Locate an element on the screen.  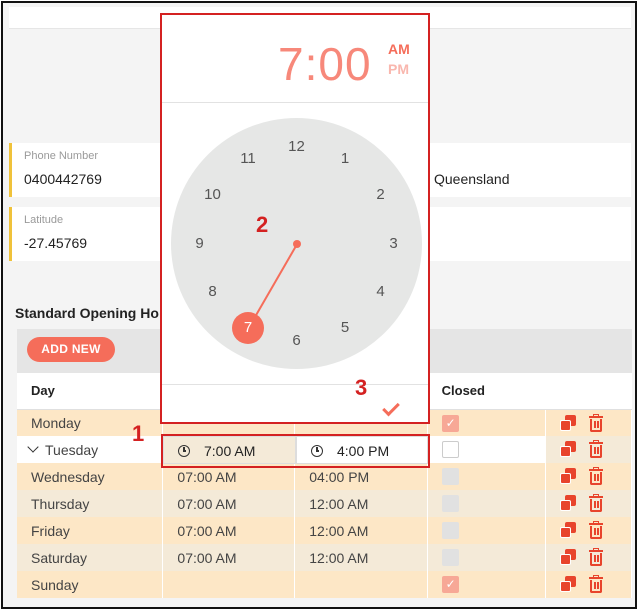
phone-number-value: 0400442769 is located at coordinates (63, 179).